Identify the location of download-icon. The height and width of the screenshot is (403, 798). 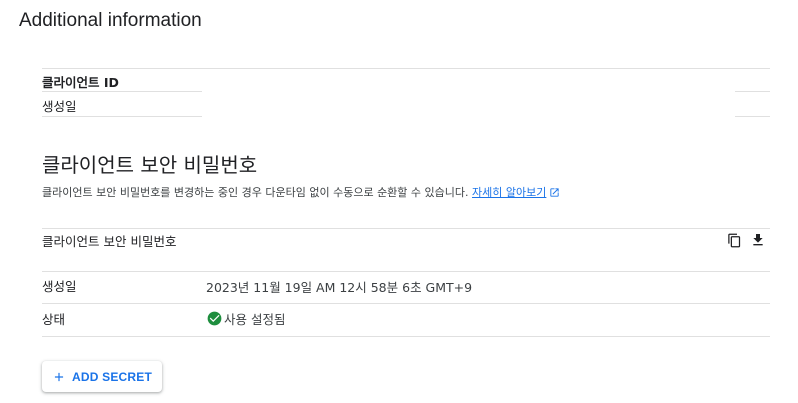
(758, 242).